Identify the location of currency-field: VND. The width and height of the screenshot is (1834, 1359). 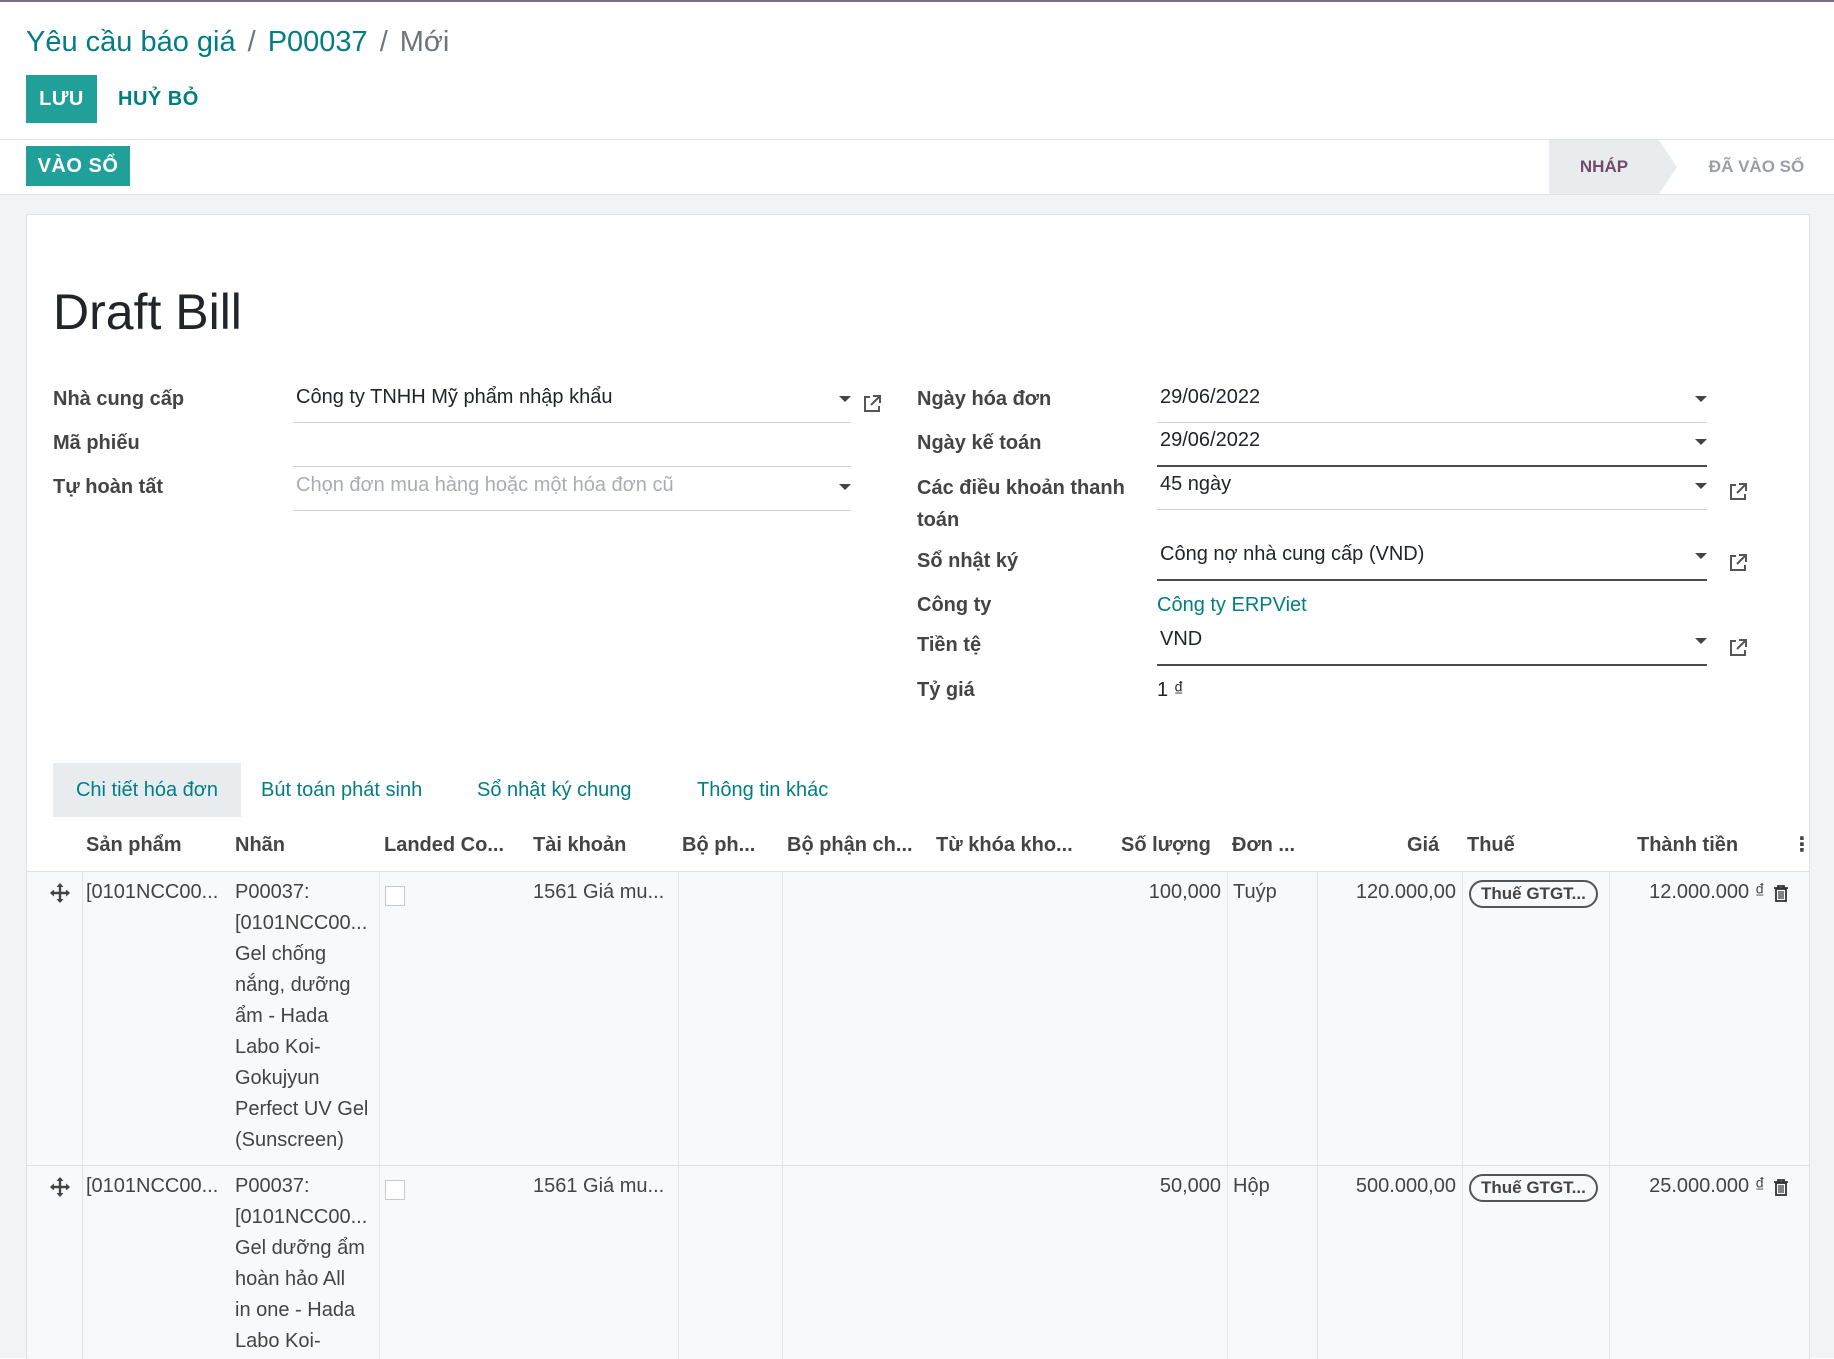
(1432, 643).